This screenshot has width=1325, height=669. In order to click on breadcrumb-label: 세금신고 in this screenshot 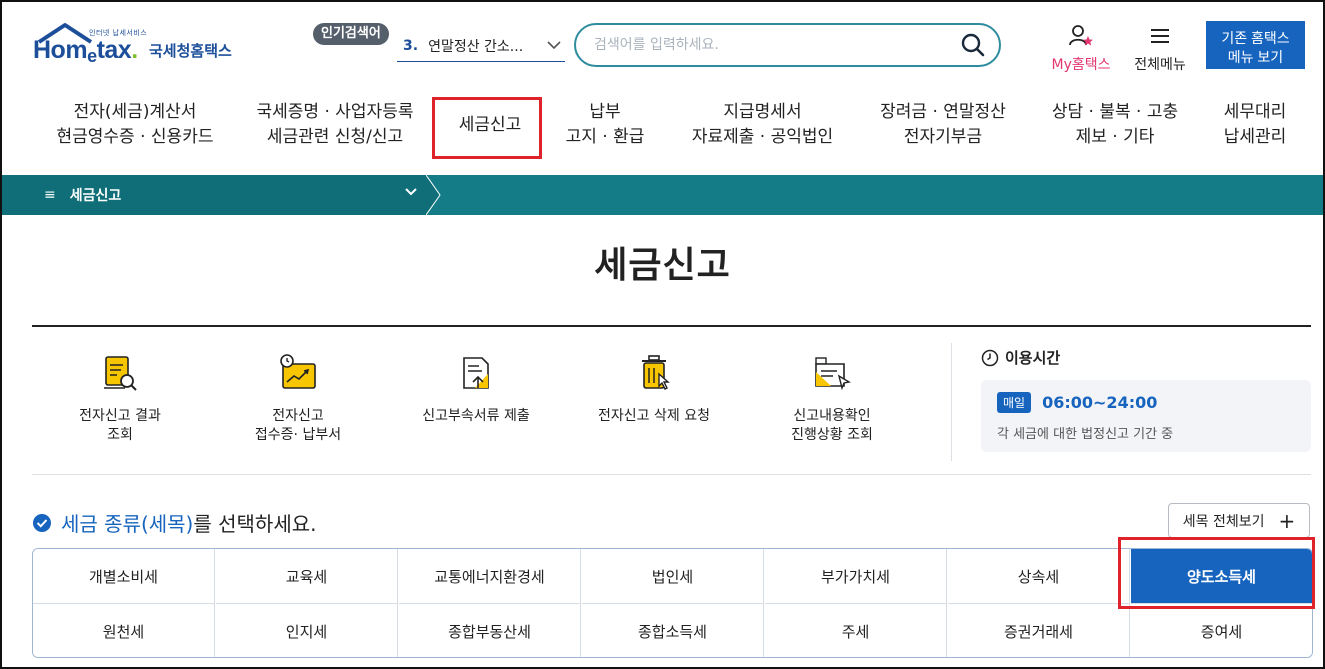, I will do `click(95, 196)`.